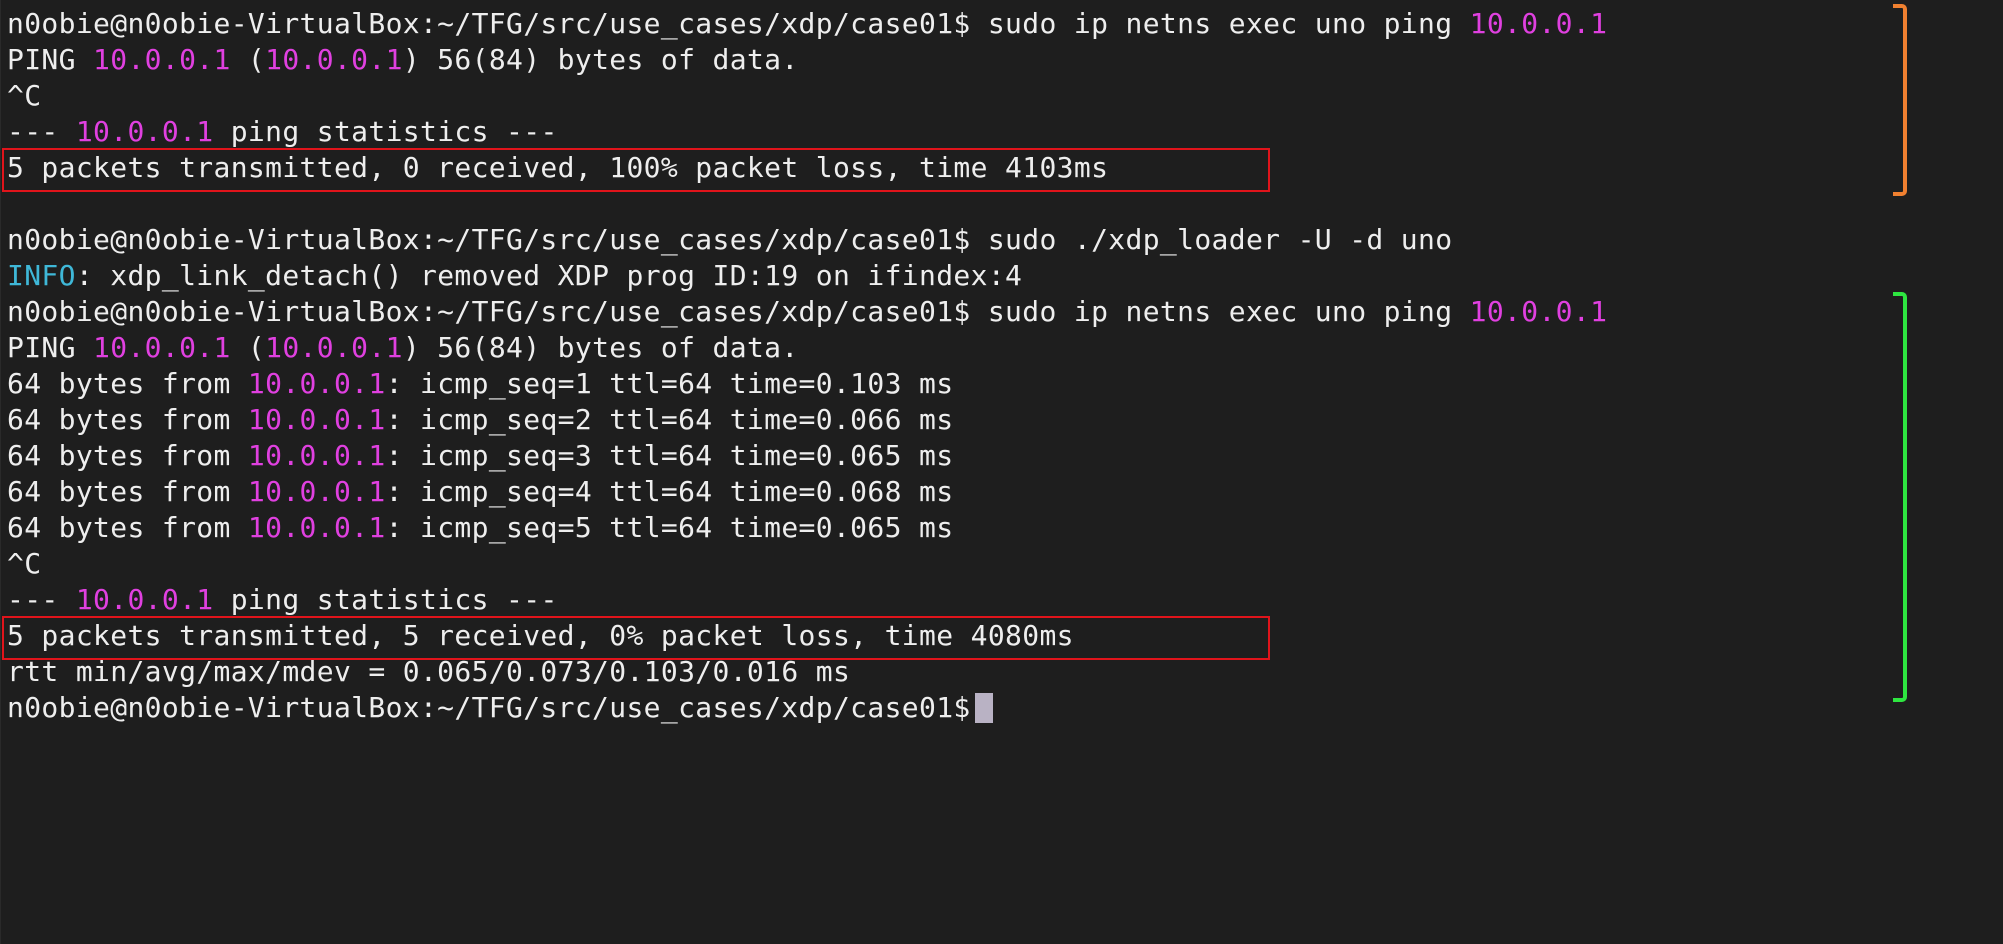 The height and width of the screenshot is (944, 2003). Describe the element at coordinates (983, 708) in the screenshot. I see `cursor` at that location.